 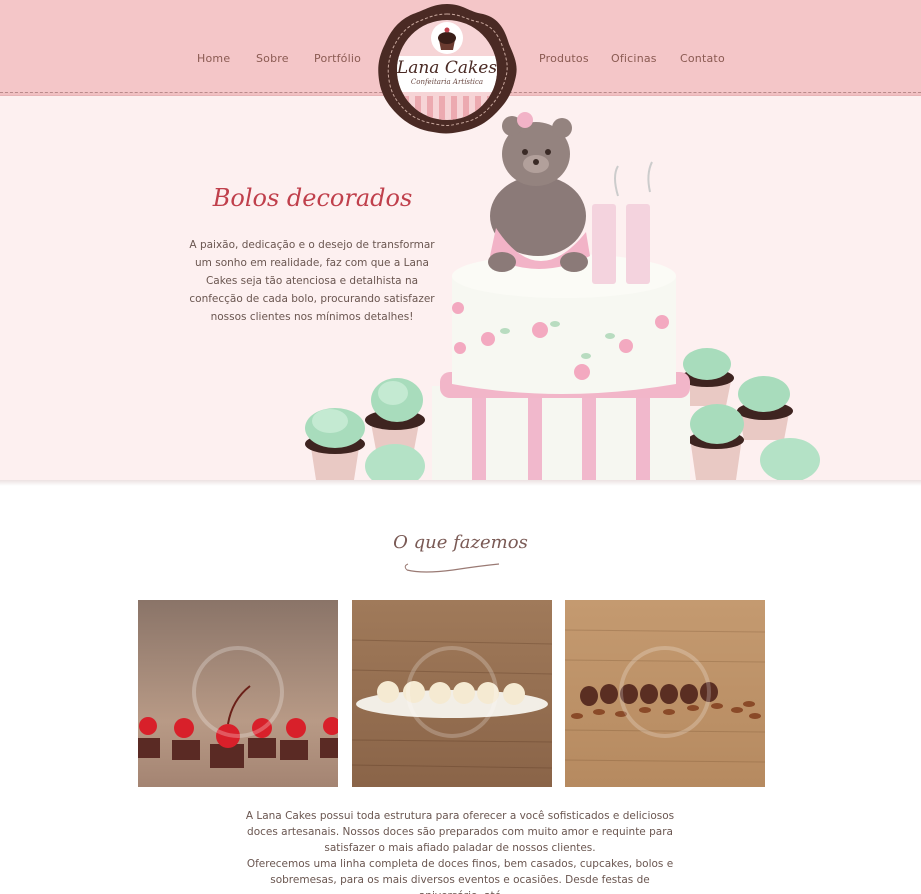 What do you see at coordinates (460, 483) in the screenshot?
I see `hero-bottom-shadow` at bounding box center [460, 483].